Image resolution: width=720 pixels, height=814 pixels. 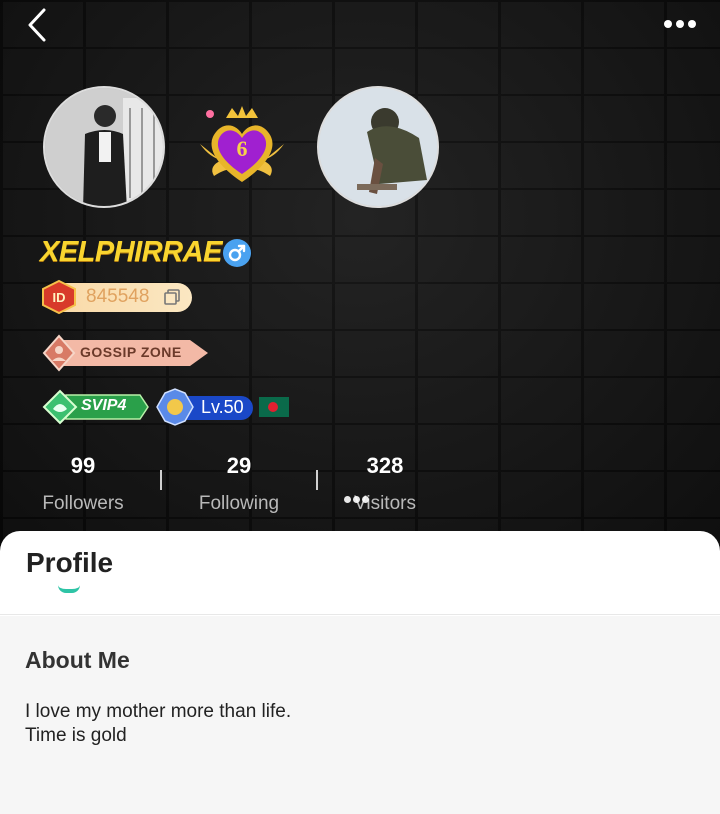 I want to click on profile-avatar, so click(x=104, y=147).